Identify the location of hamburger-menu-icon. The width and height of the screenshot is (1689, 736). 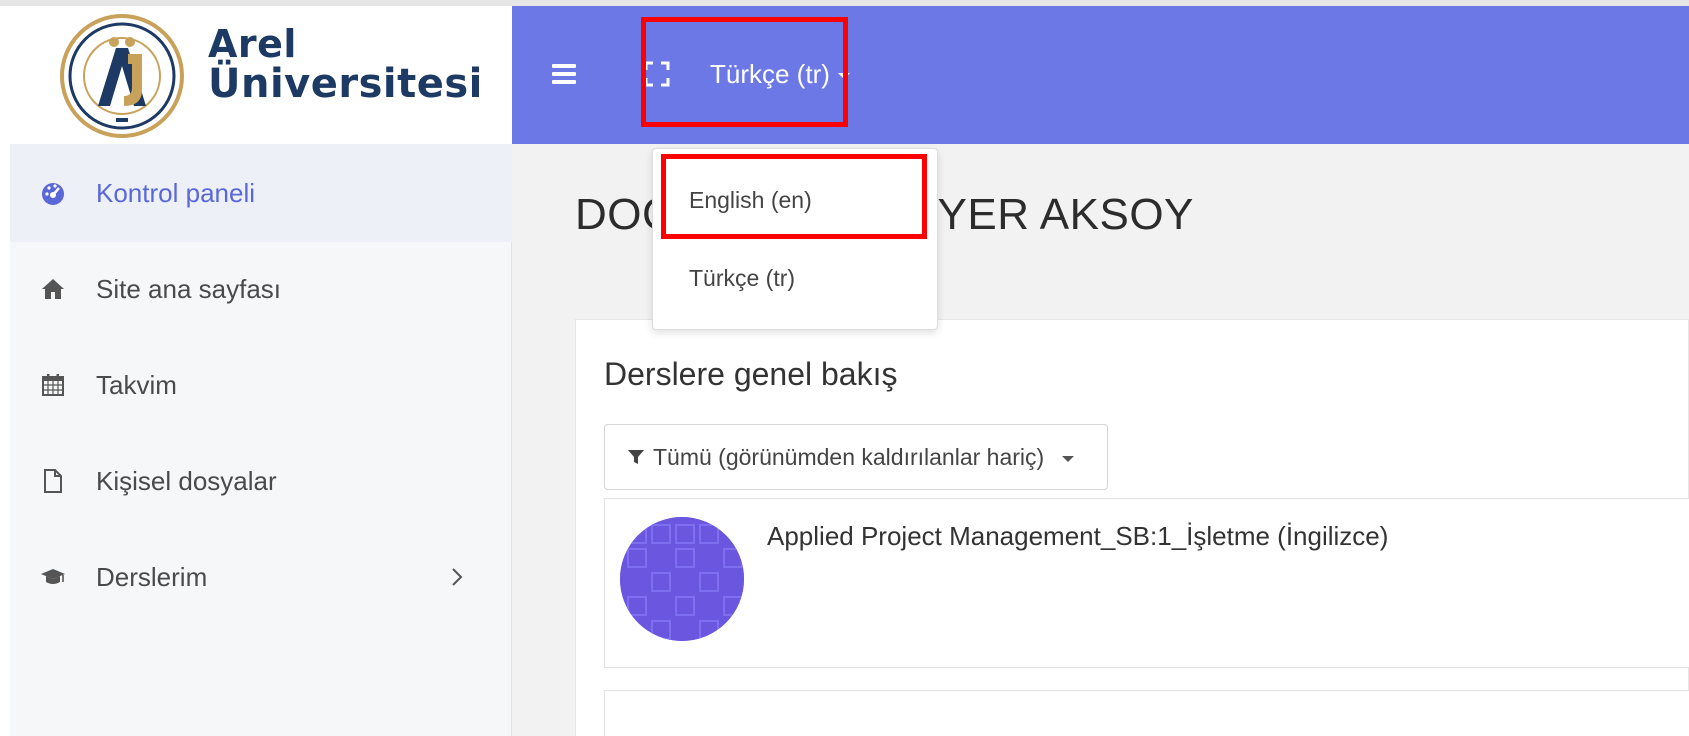
(564, 74).